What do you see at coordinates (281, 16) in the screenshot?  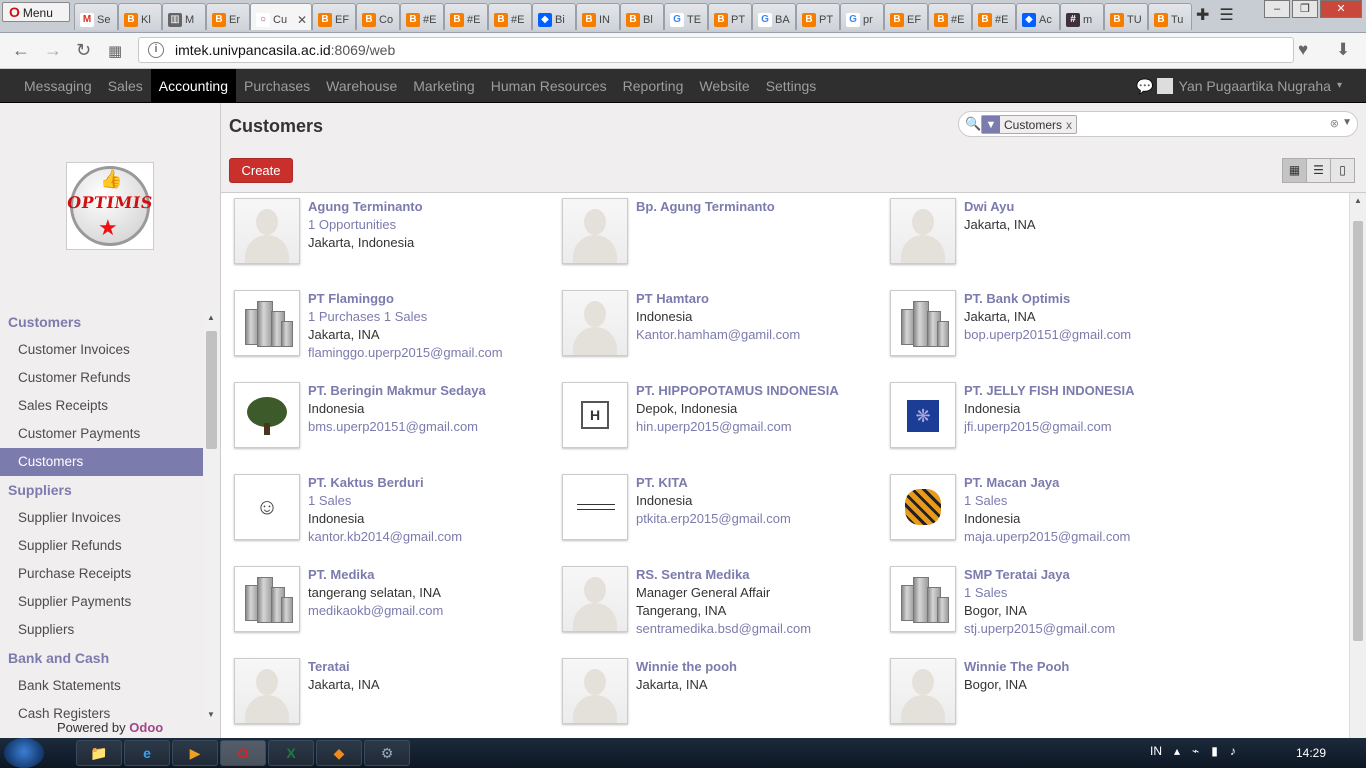 I see `browser-tab: ○ Cu ✕` at bounding box center [281, 16].